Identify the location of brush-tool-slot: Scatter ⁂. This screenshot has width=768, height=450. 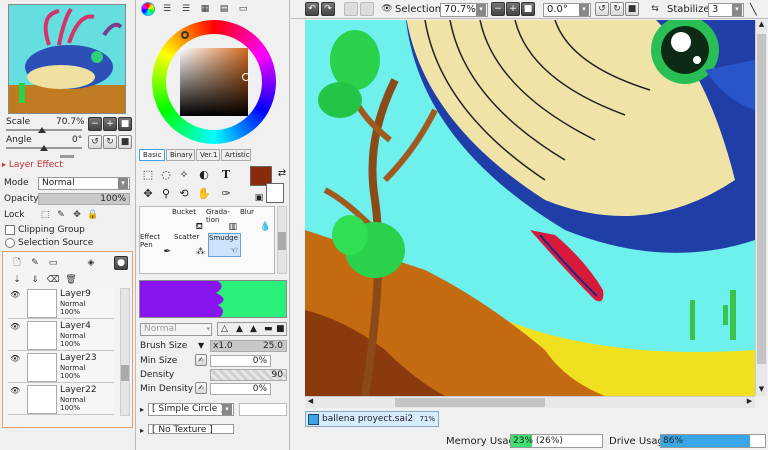
(190, 245).